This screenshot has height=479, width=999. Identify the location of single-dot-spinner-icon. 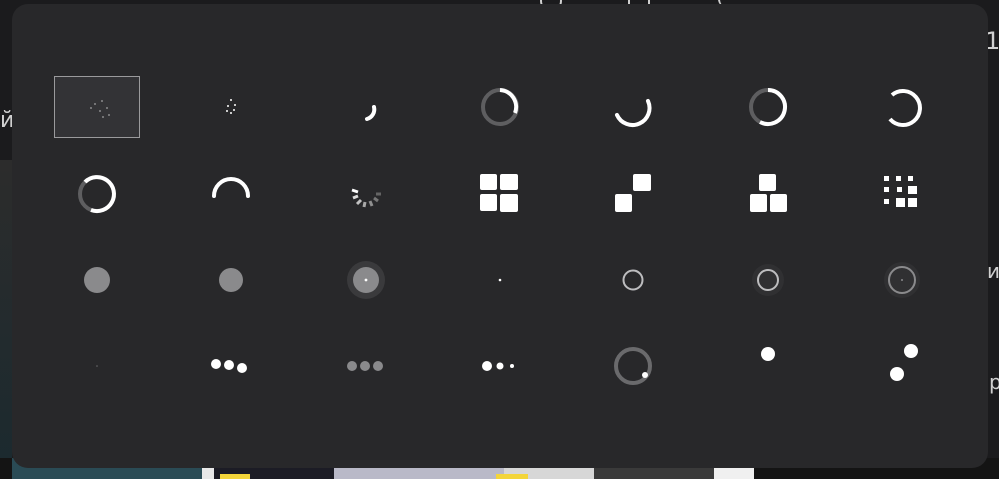
(768, 366).